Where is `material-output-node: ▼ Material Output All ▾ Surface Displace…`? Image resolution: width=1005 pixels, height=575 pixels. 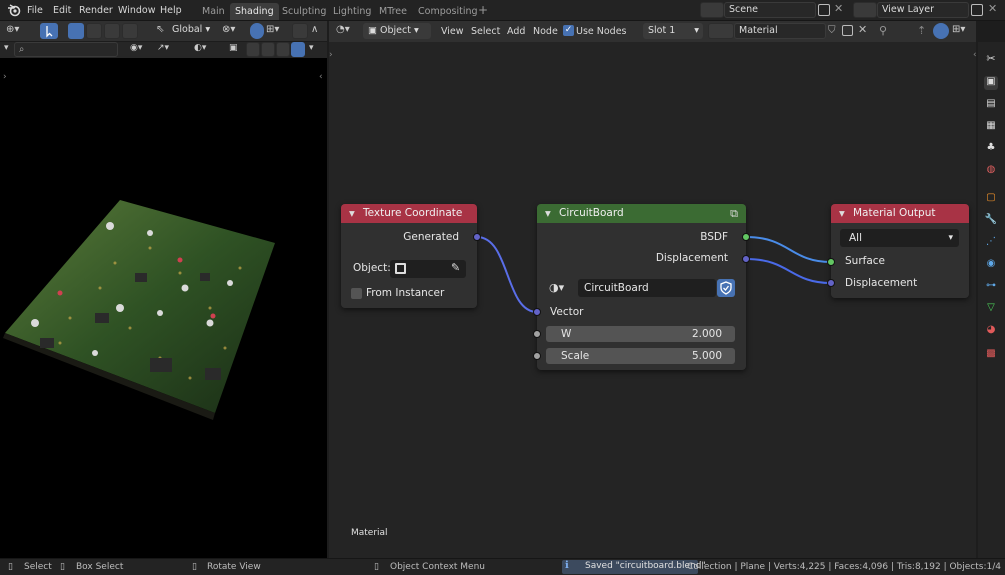
material-output-node: ▼ Material Output All ▾ Surface Displace… is located at coordinates (900, 251).